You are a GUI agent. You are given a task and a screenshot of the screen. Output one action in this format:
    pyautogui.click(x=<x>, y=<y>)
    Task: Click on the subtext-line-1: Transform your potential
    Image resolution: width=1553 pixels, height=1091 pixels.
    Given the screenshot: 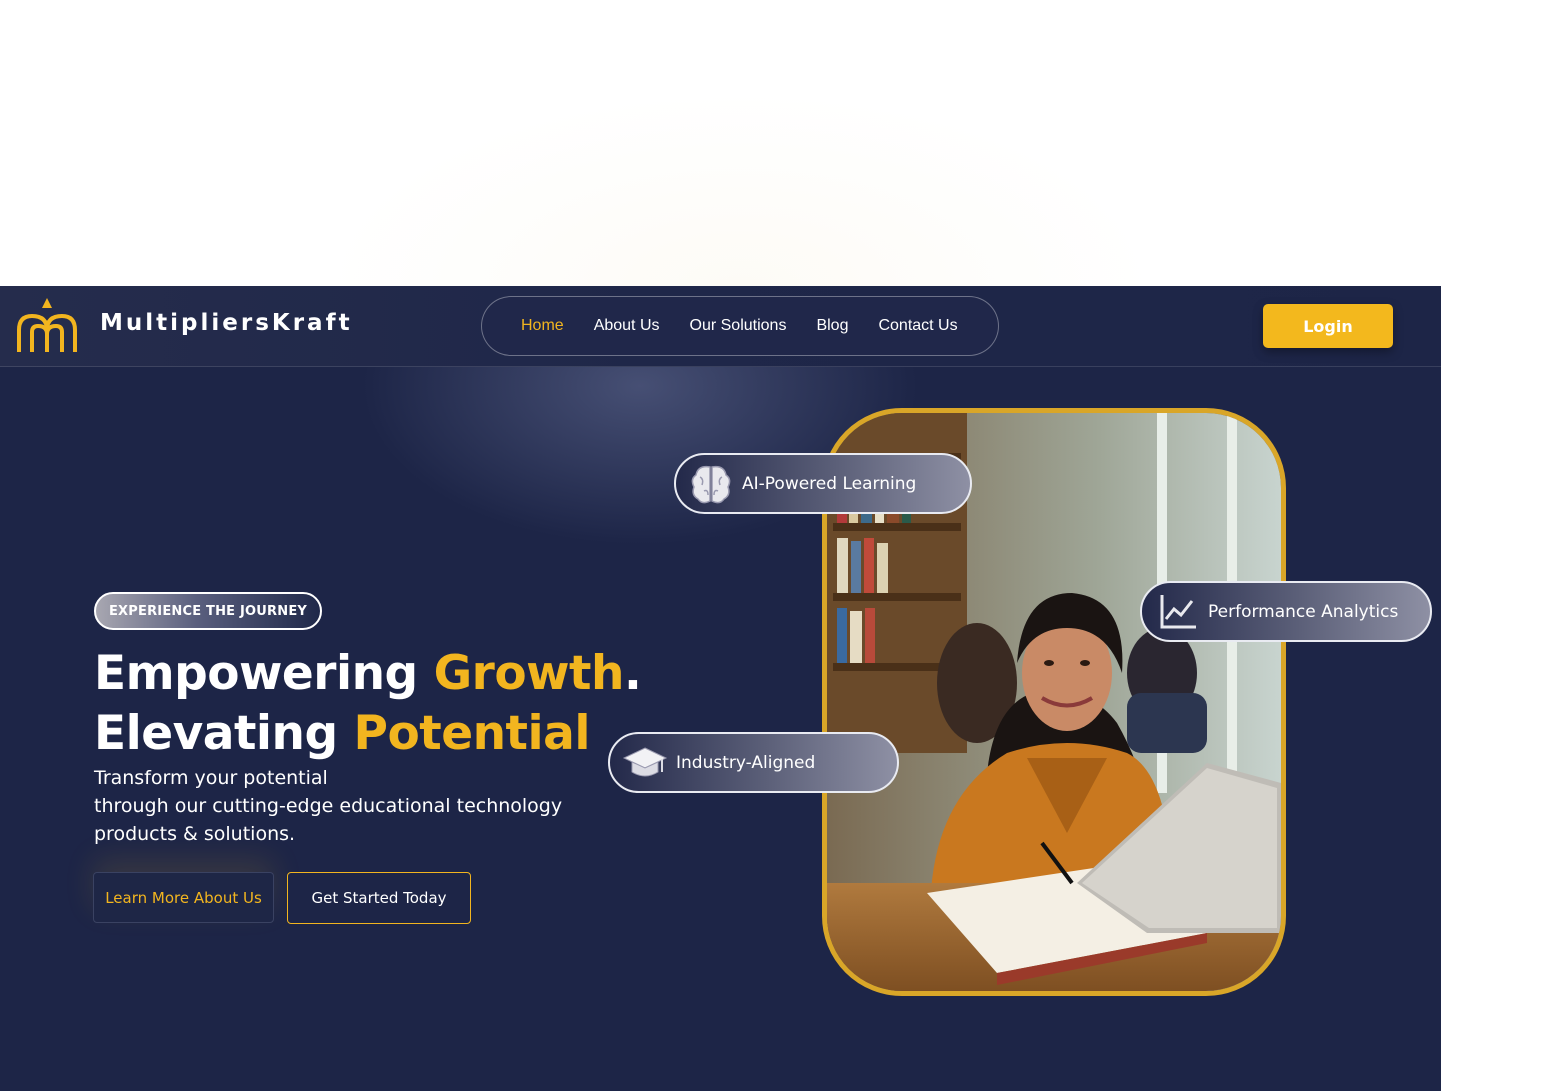 What is the action you would take?
    pyautogui.click(x=211, y=778)
    